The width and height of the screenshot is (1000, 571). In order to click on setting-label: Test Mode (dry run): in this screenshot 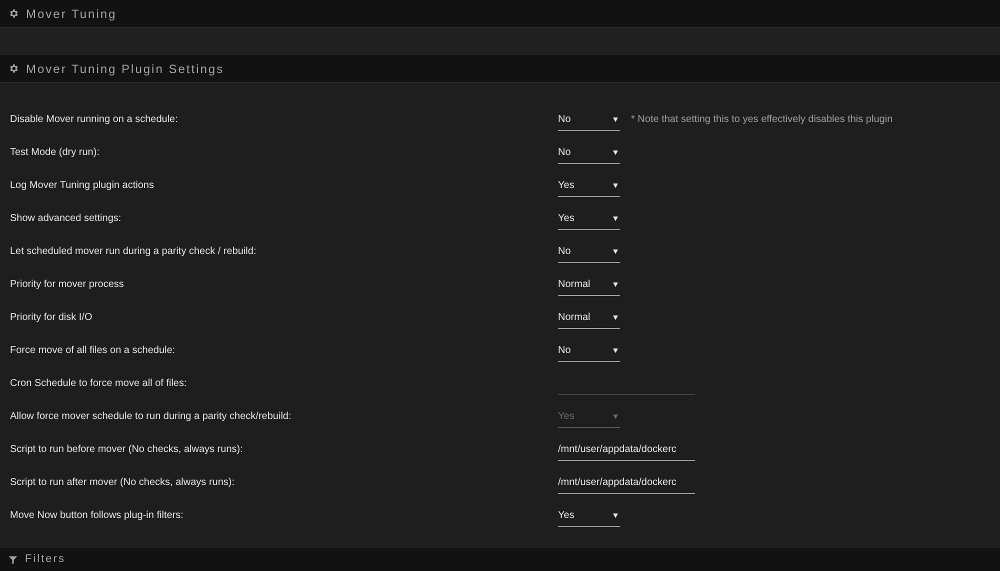, I will do `click(54, 153)`.